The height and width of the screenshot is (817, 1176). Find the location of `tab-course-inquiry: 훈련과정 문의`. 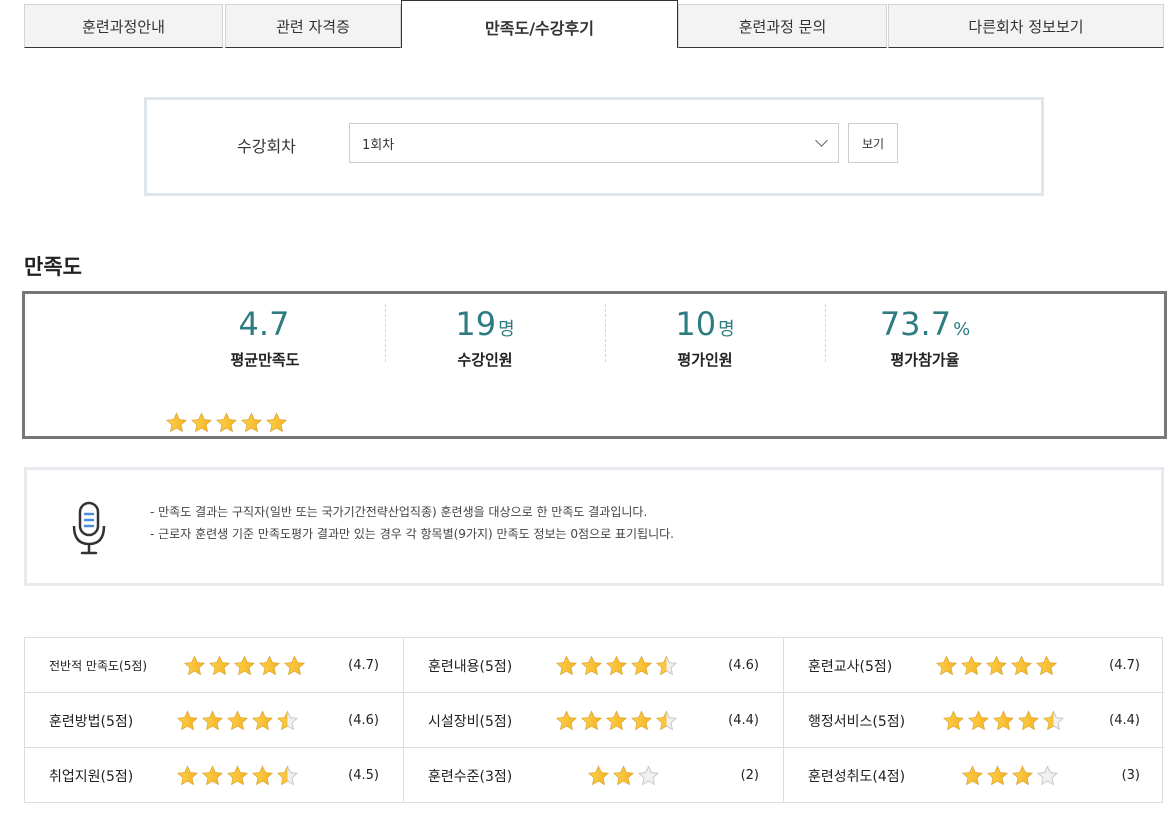

tab-course-inquiry: 훈련과정 문의 is located at coordinates (782, 26).